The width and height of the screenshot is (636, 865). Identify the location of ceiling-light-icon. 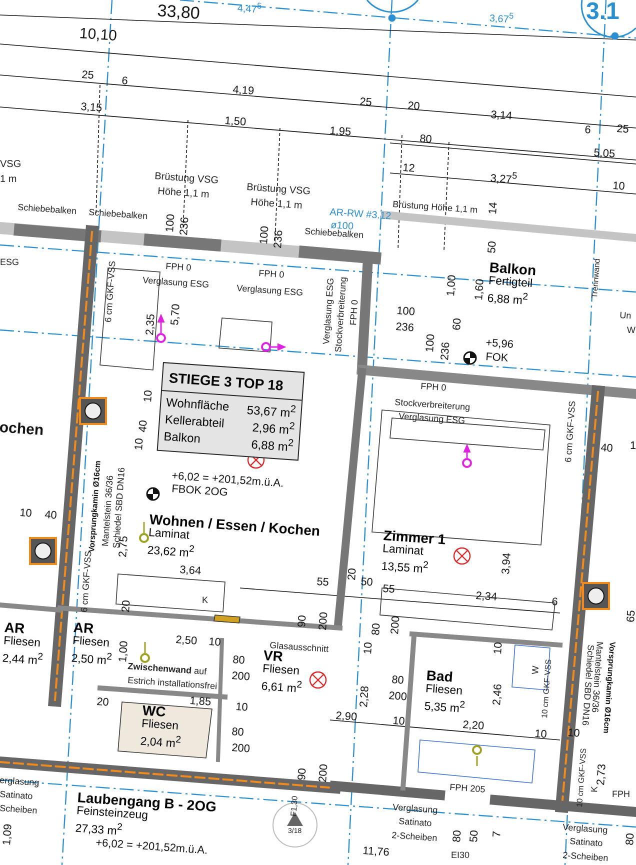
(318, 680).